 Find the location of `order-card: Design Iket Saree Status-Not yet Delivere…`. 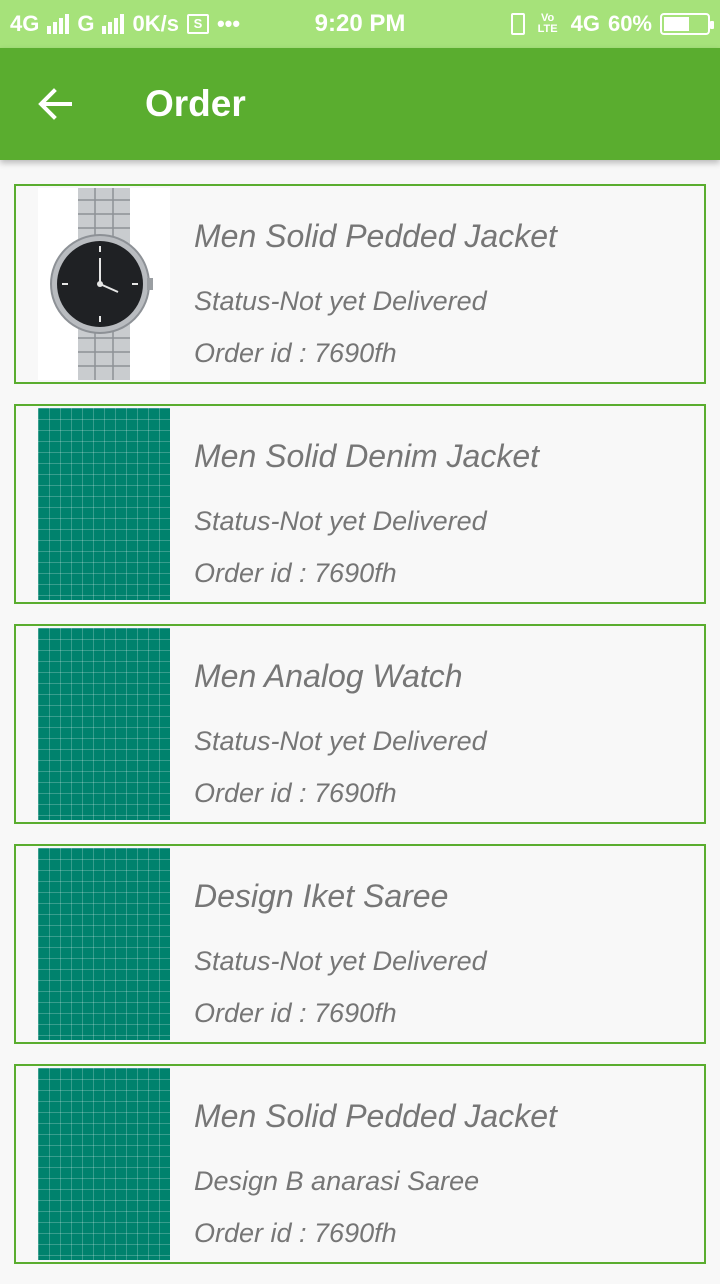

order-card: Design Iket Saree Status-Not yet Delivere… is located at coordinates (360, 944).